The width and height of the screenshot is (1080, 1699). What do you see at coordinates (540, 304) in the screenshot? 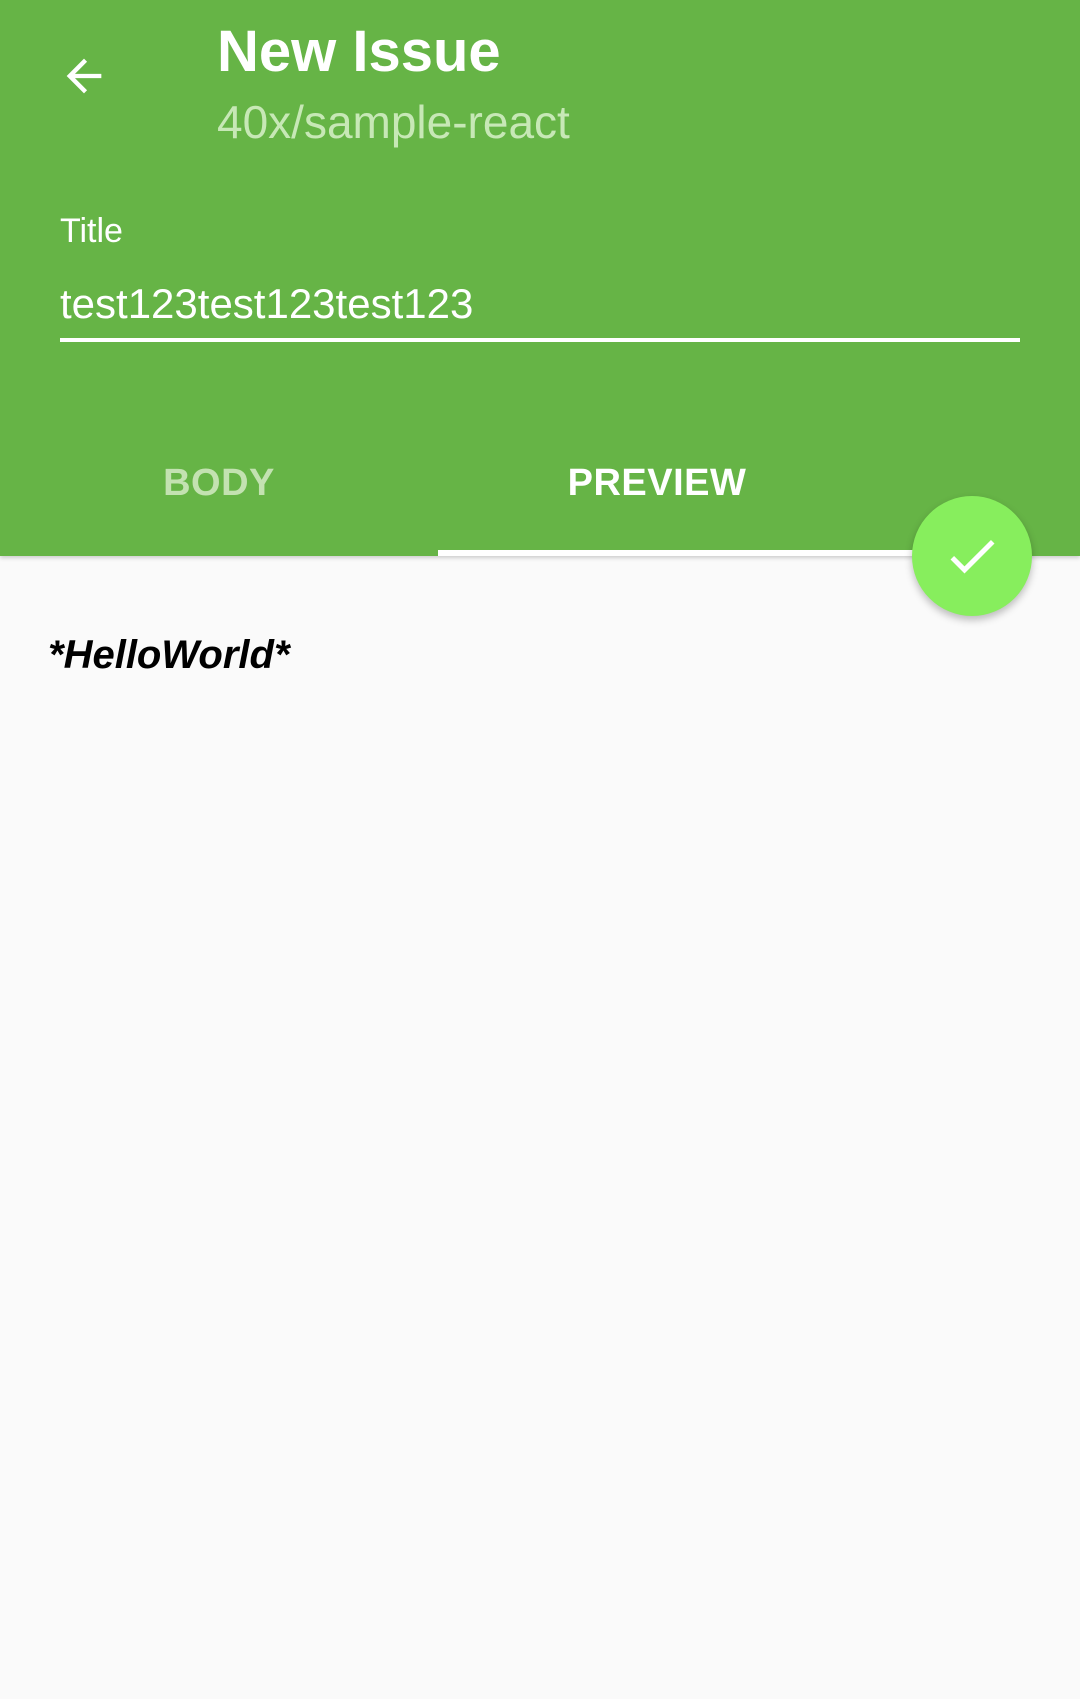
I see `title-input` at bounding box center [540, 304].